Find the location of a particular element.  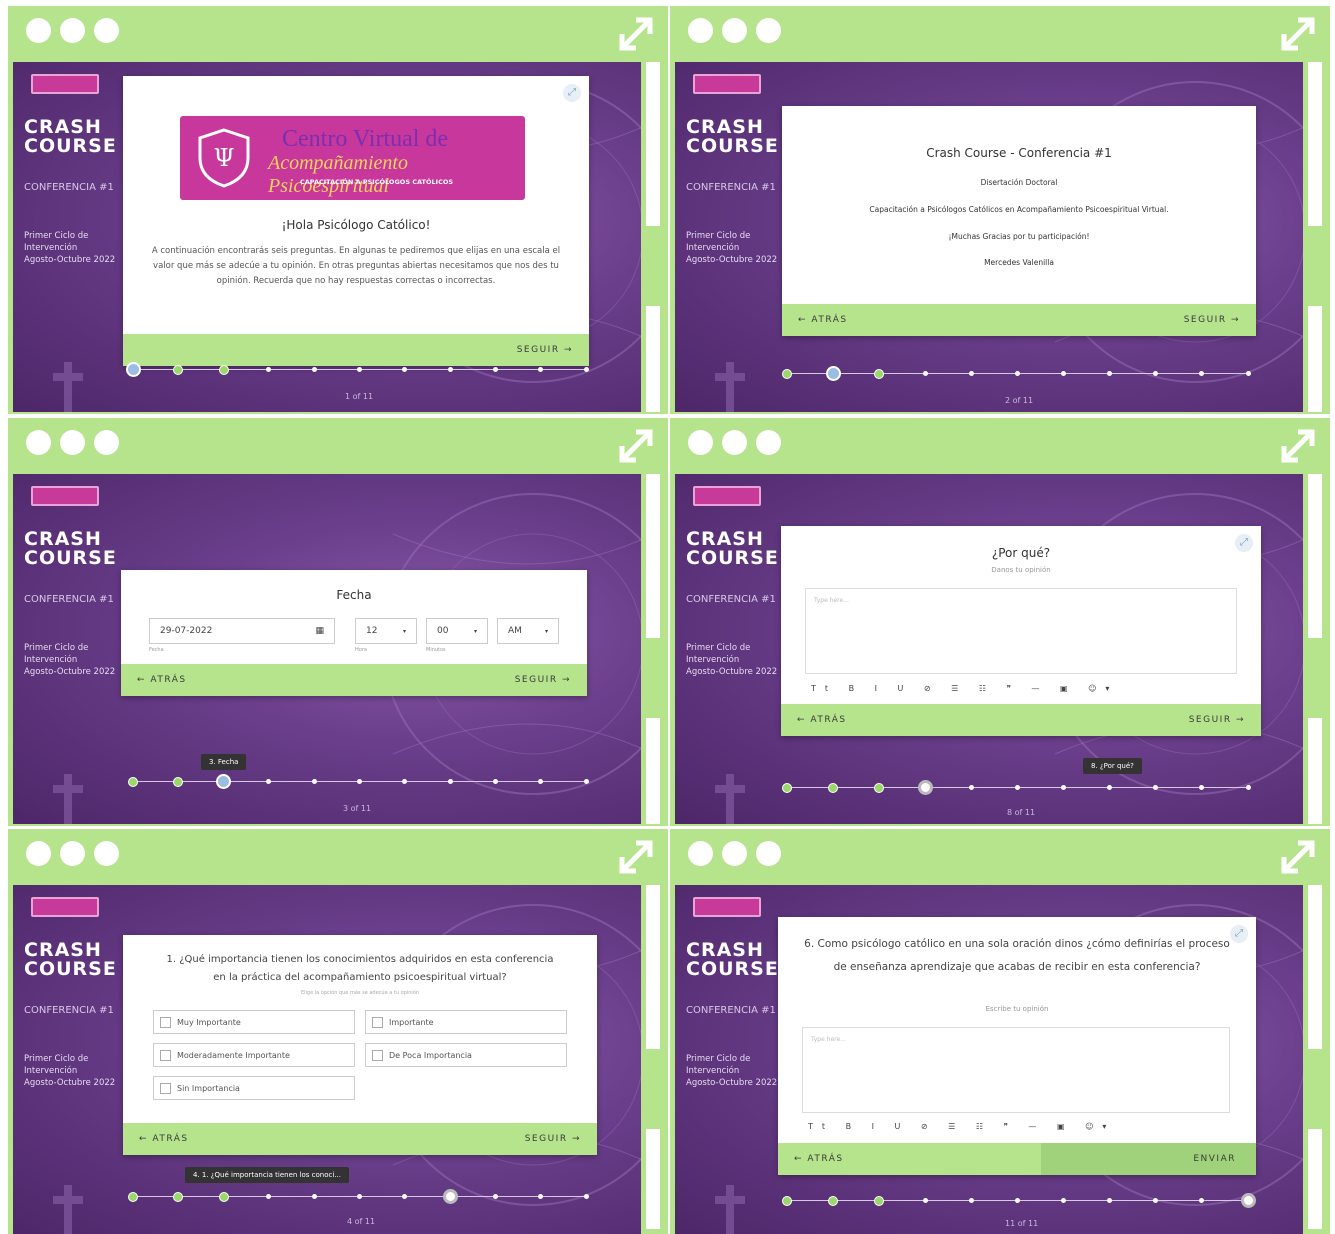

option-muy-importante: Muy Importante is located at coordinates (254, 1022).